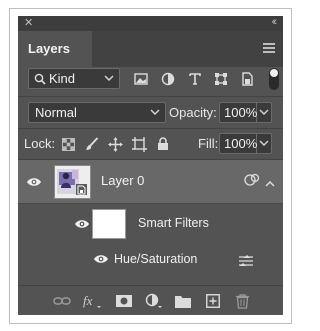 This screenshot has width=320, height=331. What do you see at coordinates (141, 79) in the screenshot?
I see `image-filter-icon` at bounding box center [141, 79].